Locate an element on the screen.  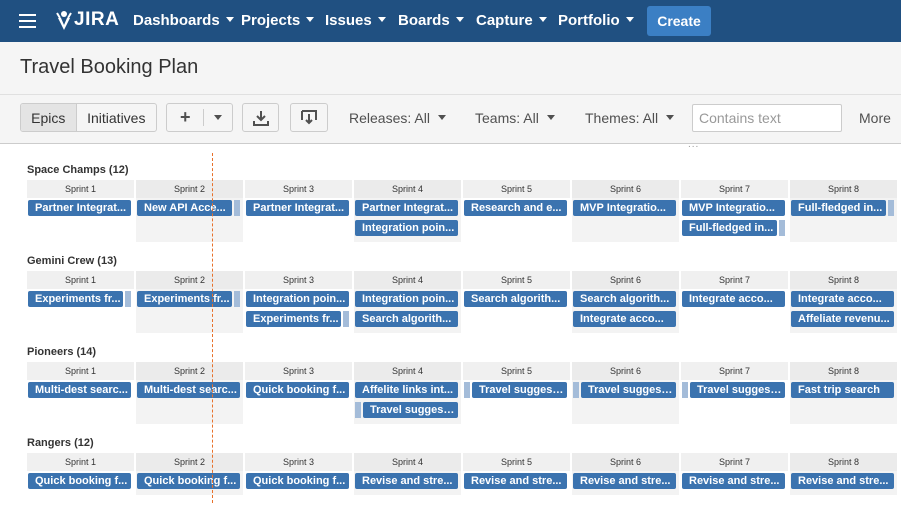
teams-filter-label: Teams: All is located at coordinates (507, 118).